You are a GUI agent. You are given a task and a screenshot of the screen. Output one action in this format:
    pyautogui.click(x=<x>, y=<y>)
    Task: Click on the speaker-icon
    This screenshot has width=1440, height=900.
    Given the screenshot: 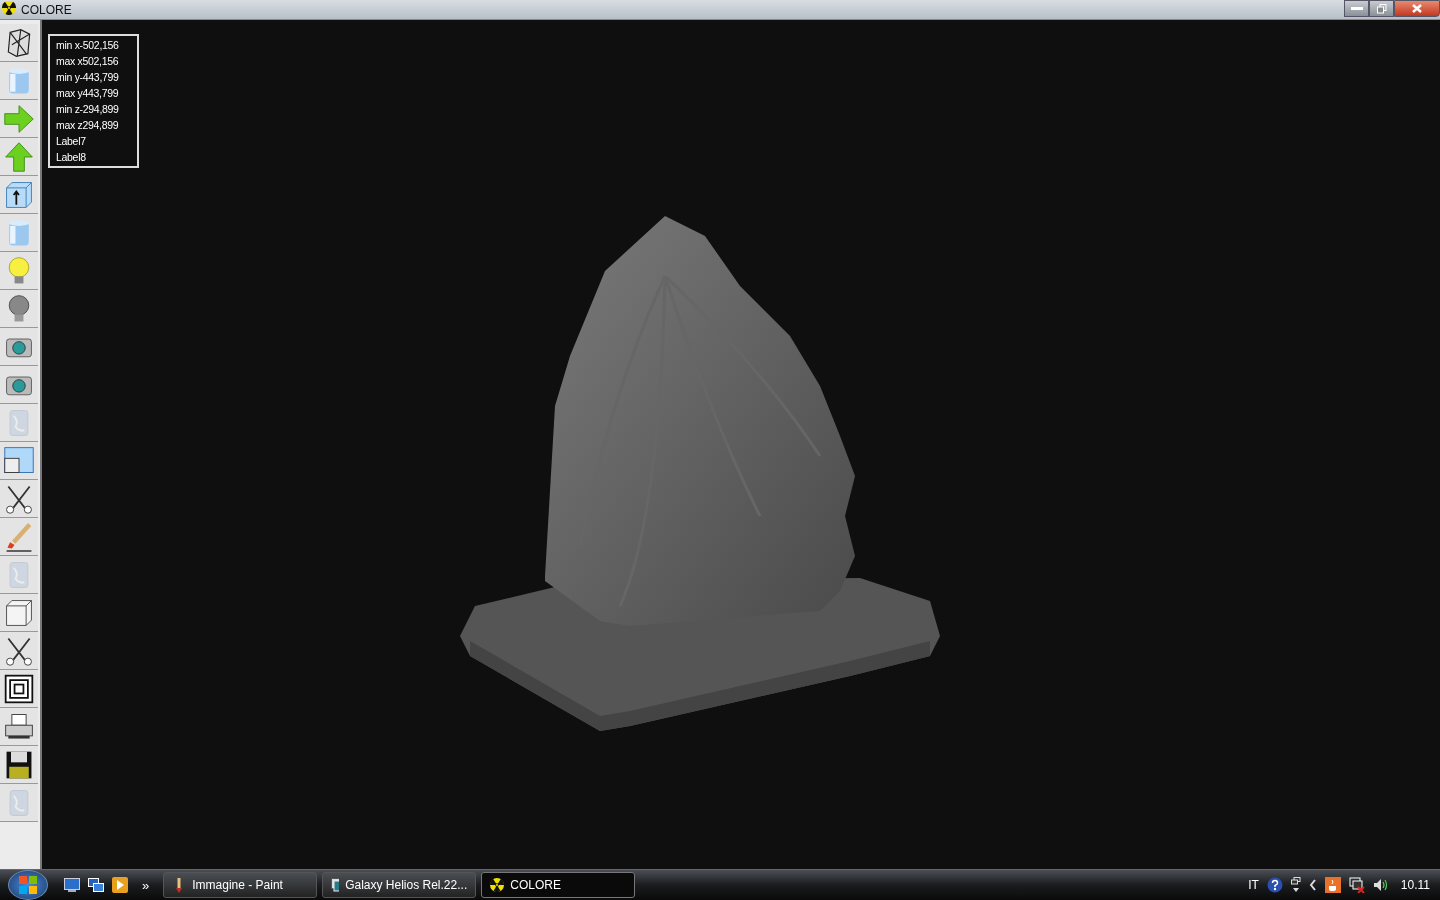 What is the action you would take?
    pyautogui.click(x=1380, y=885)
    